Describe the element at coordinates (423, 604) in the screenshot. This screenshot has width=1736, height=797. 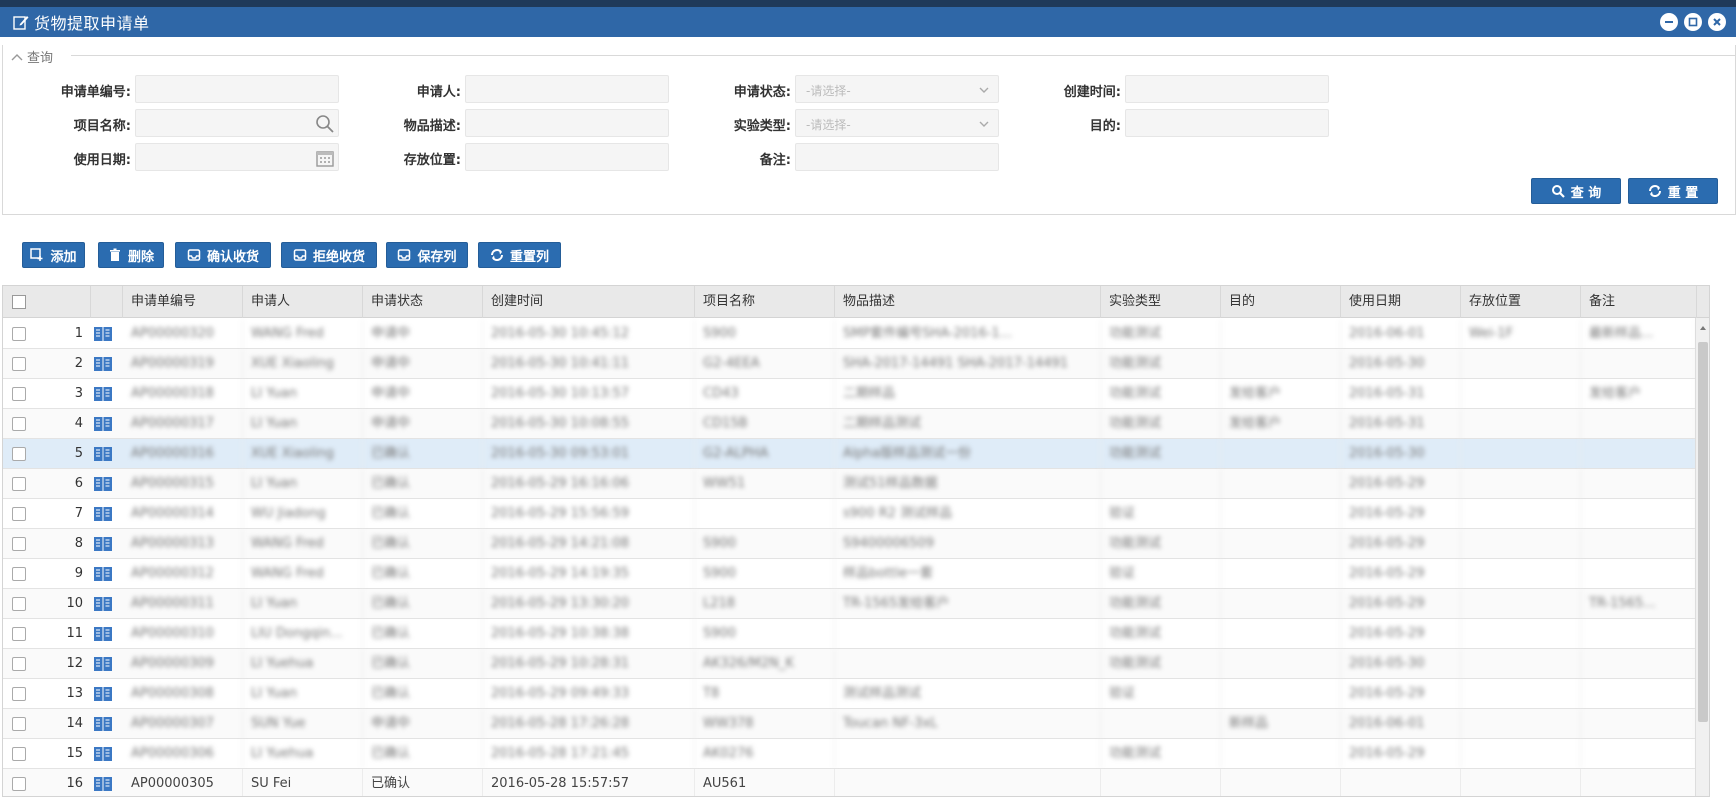
I see `table-cell: 已确认` at that location.